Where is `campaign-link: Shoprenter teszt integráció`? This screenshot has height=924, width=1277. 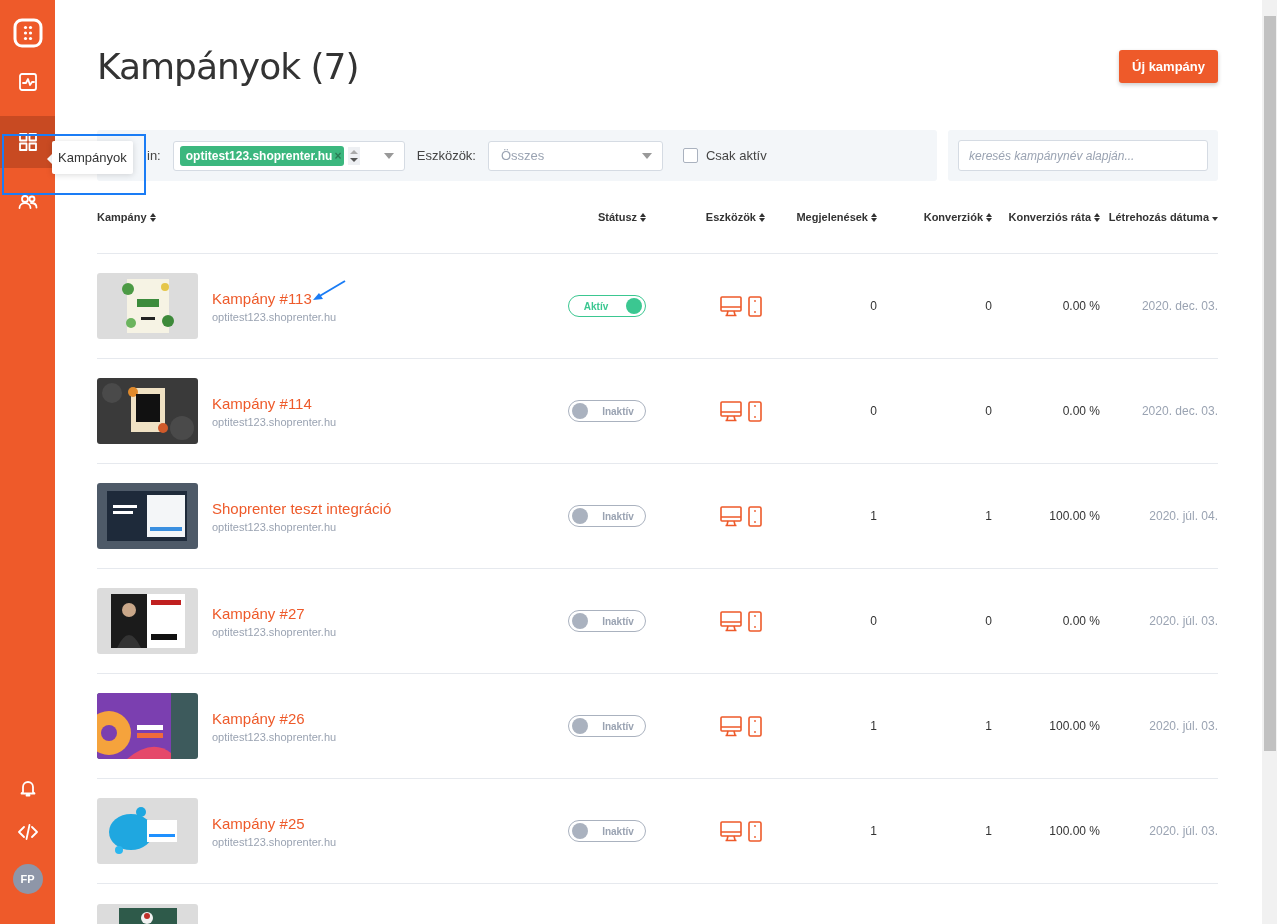
campaign-link: Shoprenter teszt integráció is located at coordinates (302, 508).